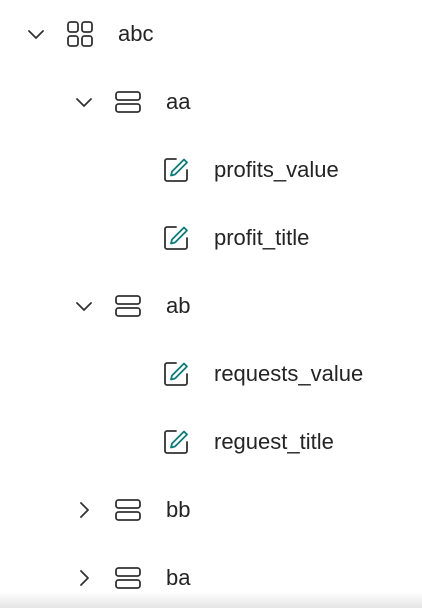 The image size is (422, 612). What do you see at coordinates (211, 374) in the screenshot?
I see `tree-node-requests-value: requests_value` at bounding box center [211, 374].